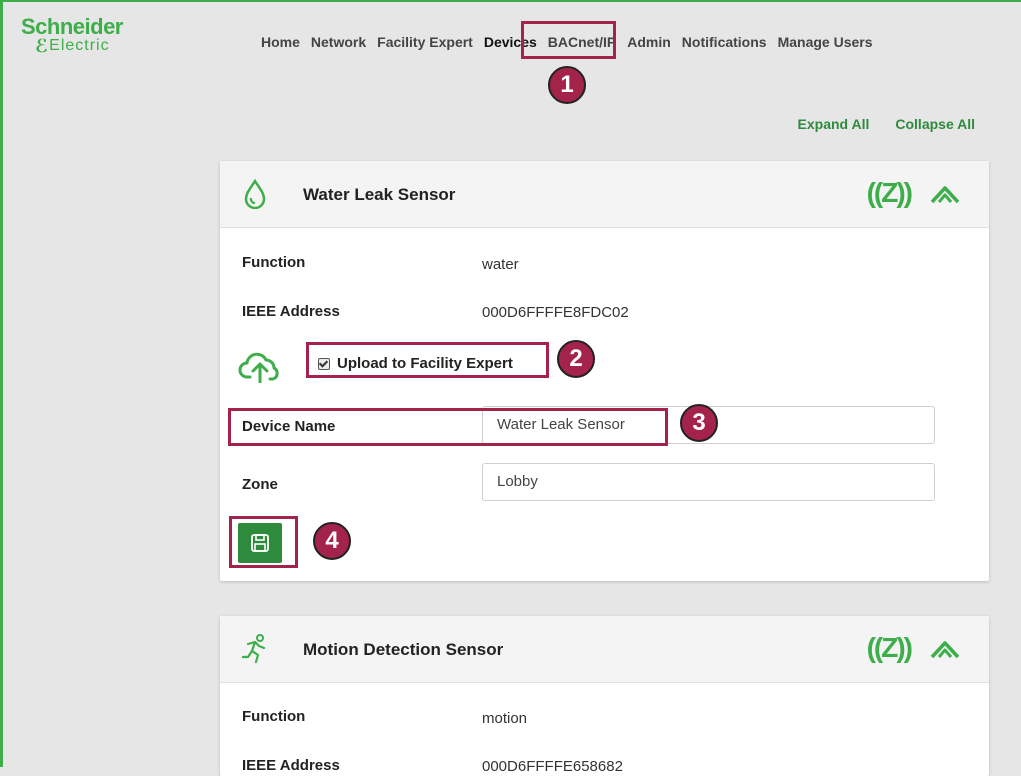 The height and width of the screenshot is (776, 1021). I want to click on nav-admin: Admin, so click(649, 42).